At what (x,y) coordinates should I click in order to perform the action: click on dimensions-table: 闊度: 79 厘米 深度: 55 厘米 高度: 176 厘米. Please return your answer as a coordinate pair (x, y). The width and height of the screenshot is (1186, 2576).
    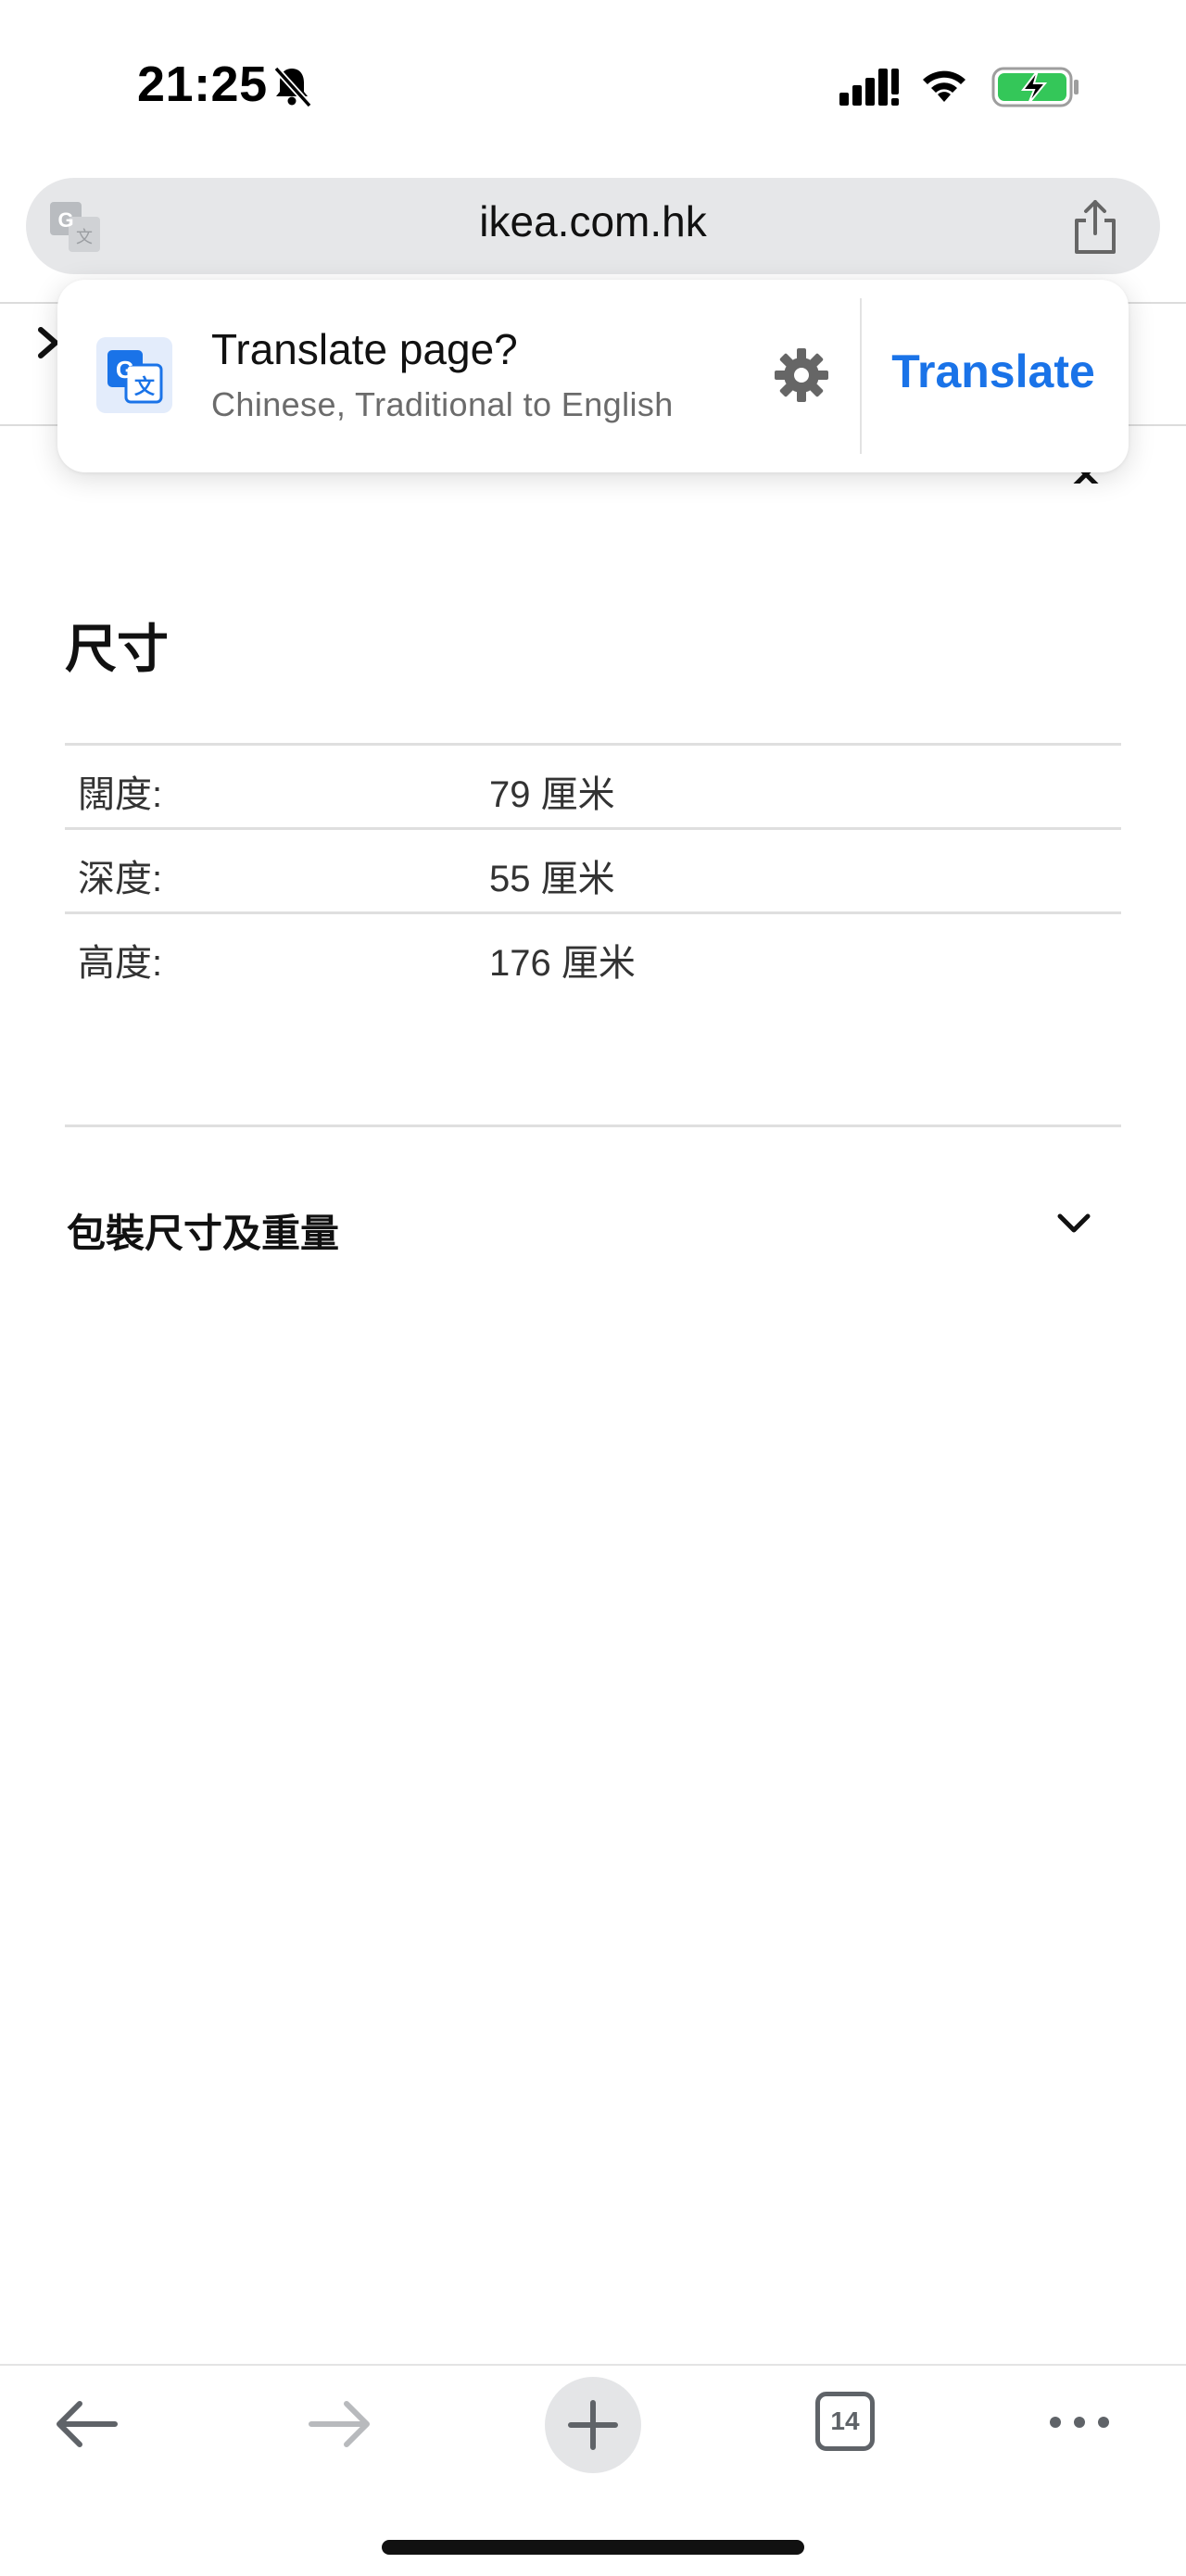
    Looking at the image, I should click on (593, 869).